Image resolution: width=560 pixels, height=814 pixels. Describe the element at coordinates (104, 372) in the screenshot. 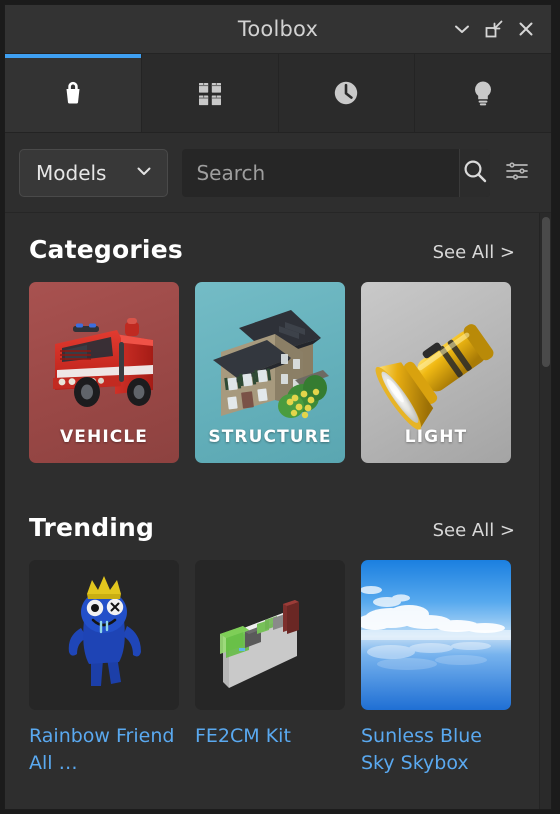

I see `category-card-vehicle: VEHICLE` at that location.